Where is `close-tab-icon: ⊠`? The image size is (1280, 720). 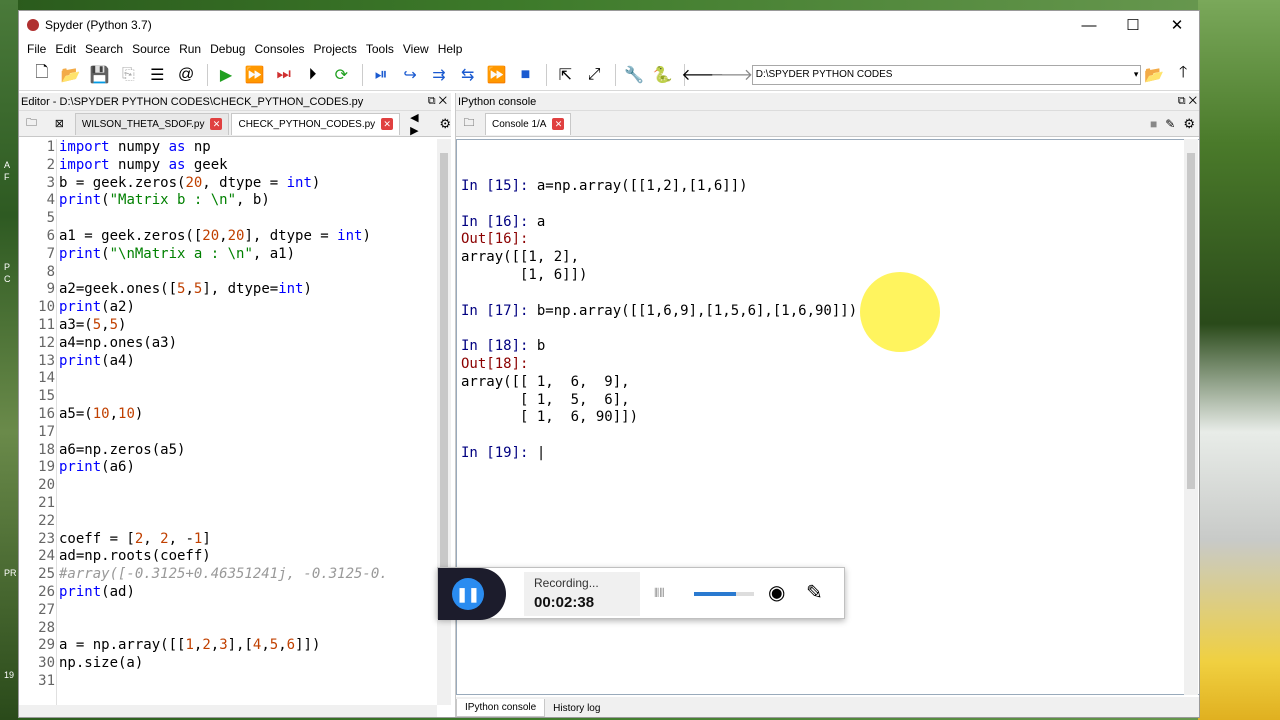 close-tab-icon: ⊠ is located at coordinates (59, 124).